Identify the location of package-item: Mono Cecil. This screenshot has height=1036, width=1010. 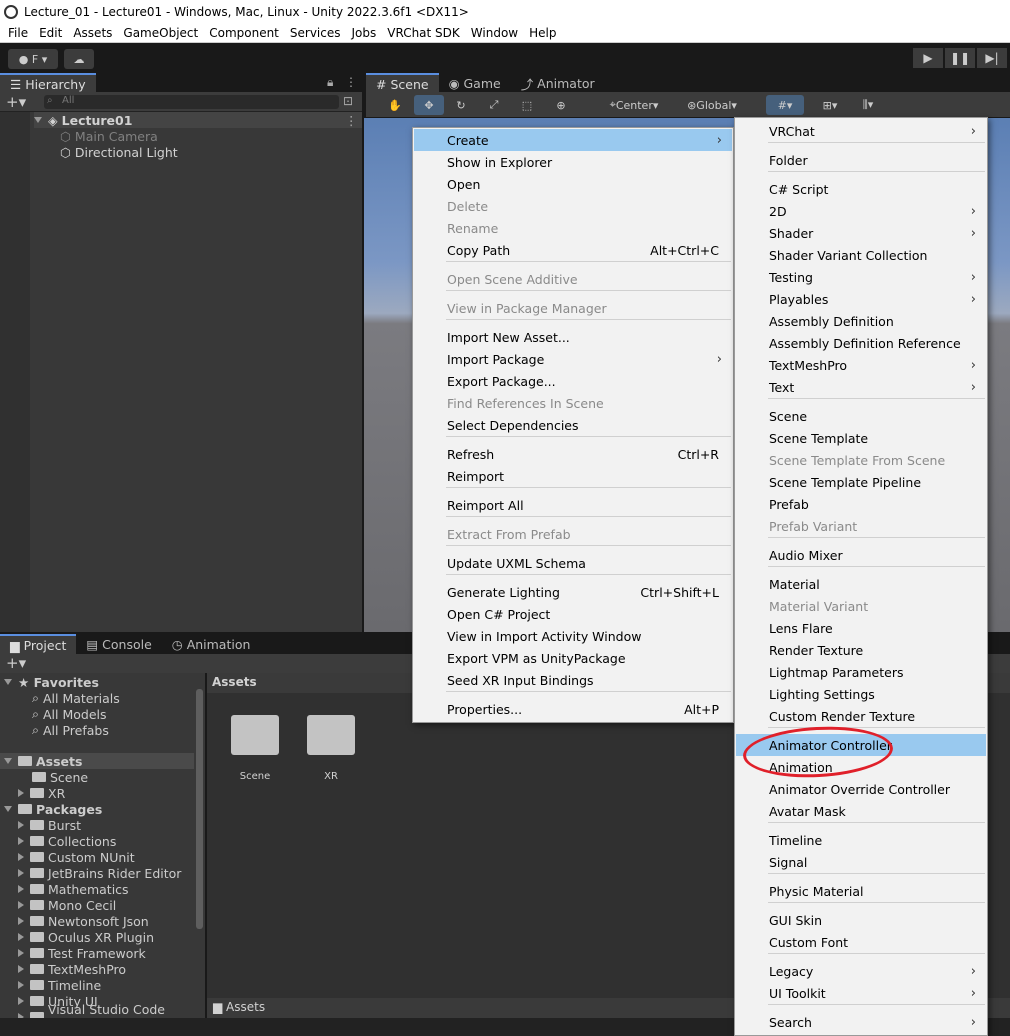
(67, 905).